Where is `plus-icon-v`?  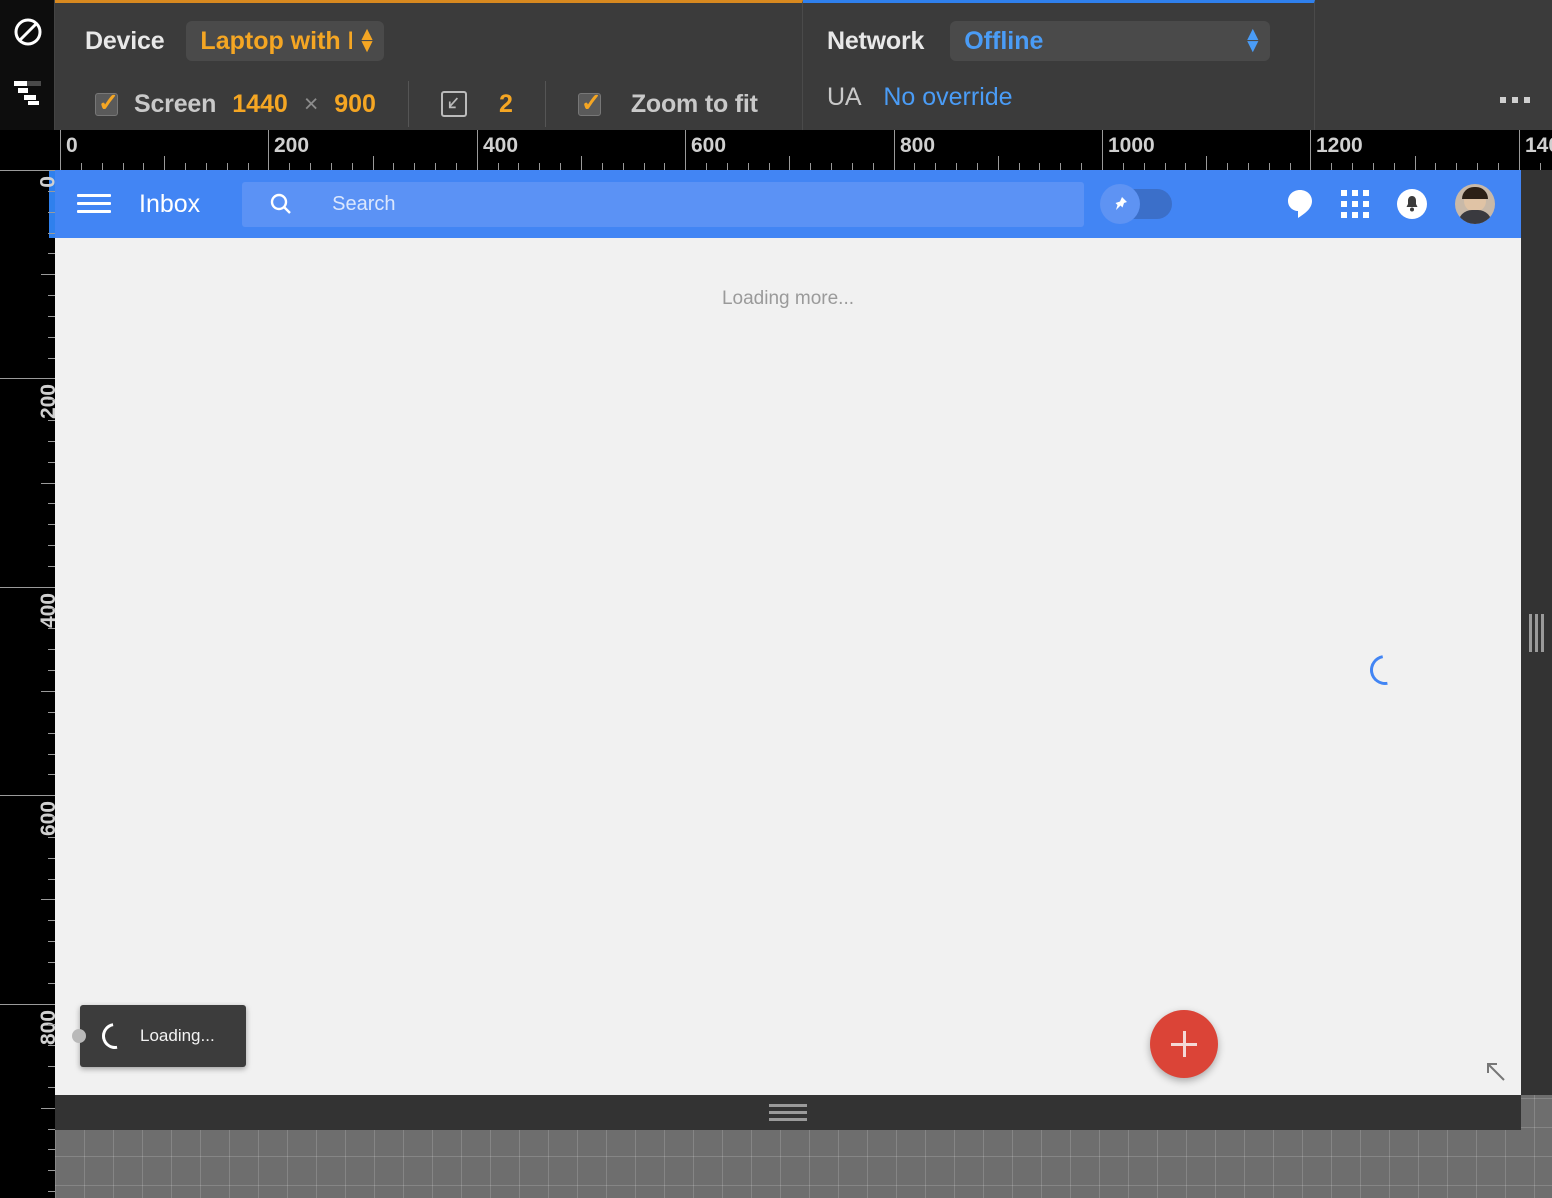
plus-icon-v is located at coordinates (1184, 1044).